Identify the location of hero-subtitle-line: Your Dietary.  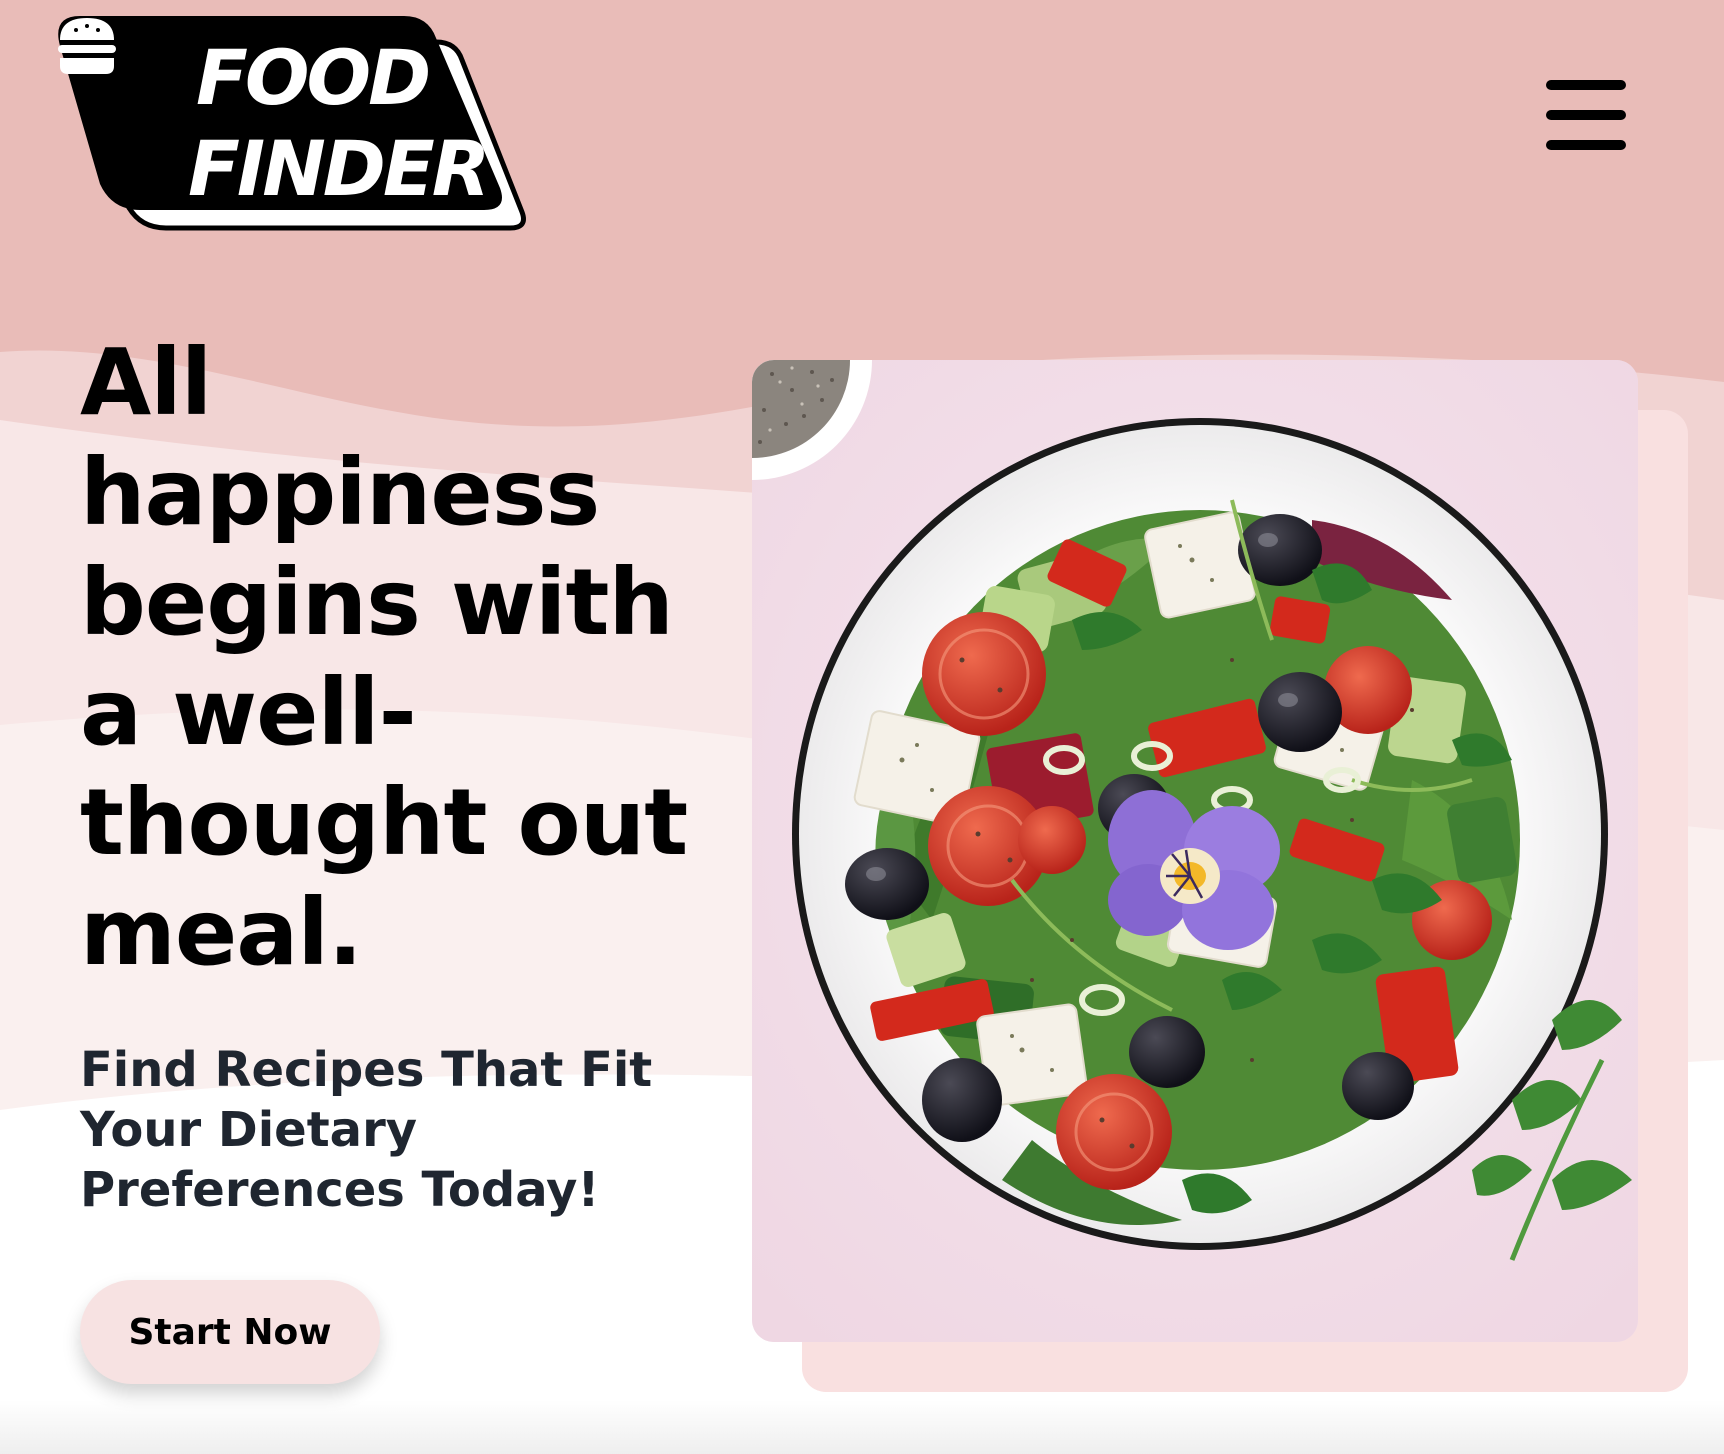
(249, 1130).